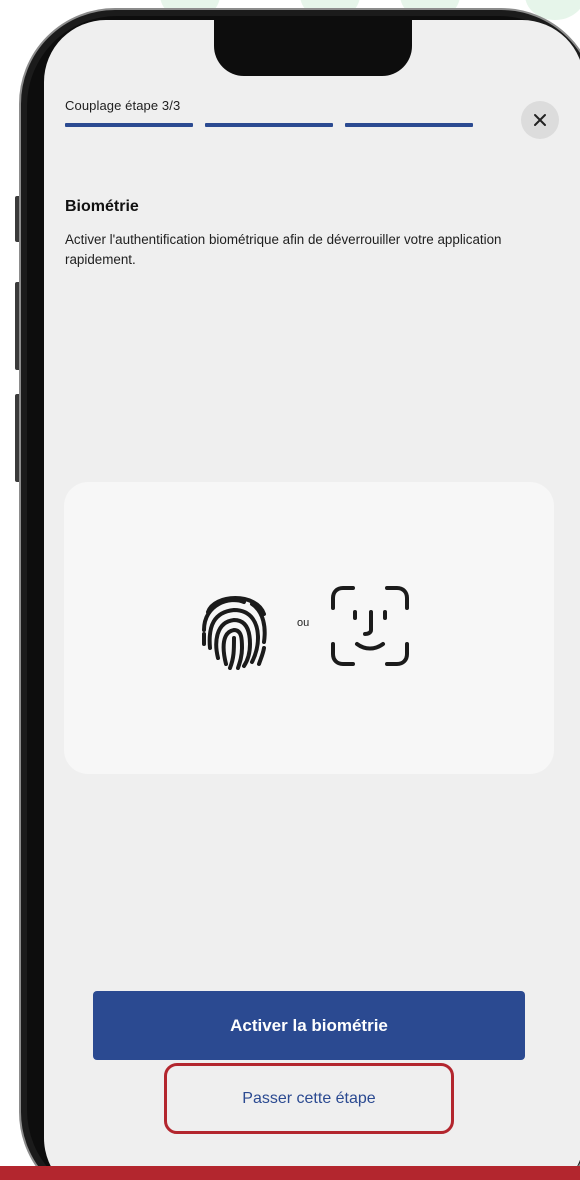  What do you see at coordinates (303, 623) in the screenshot?
I see `separator-or-label: ou` at bounding box center [303, 623].